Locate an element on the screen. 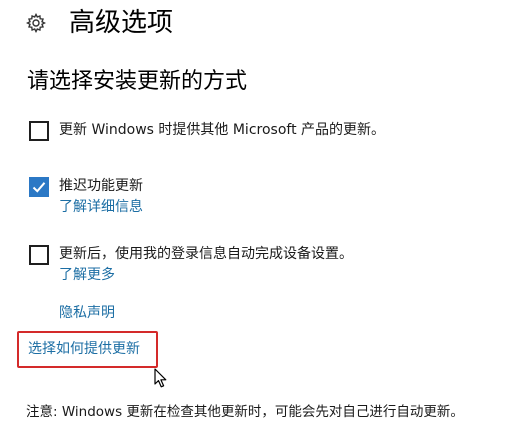 This screenshot has width=510, height=424. checkbox-defer-feature-updates is located at coordinates (39, 187).